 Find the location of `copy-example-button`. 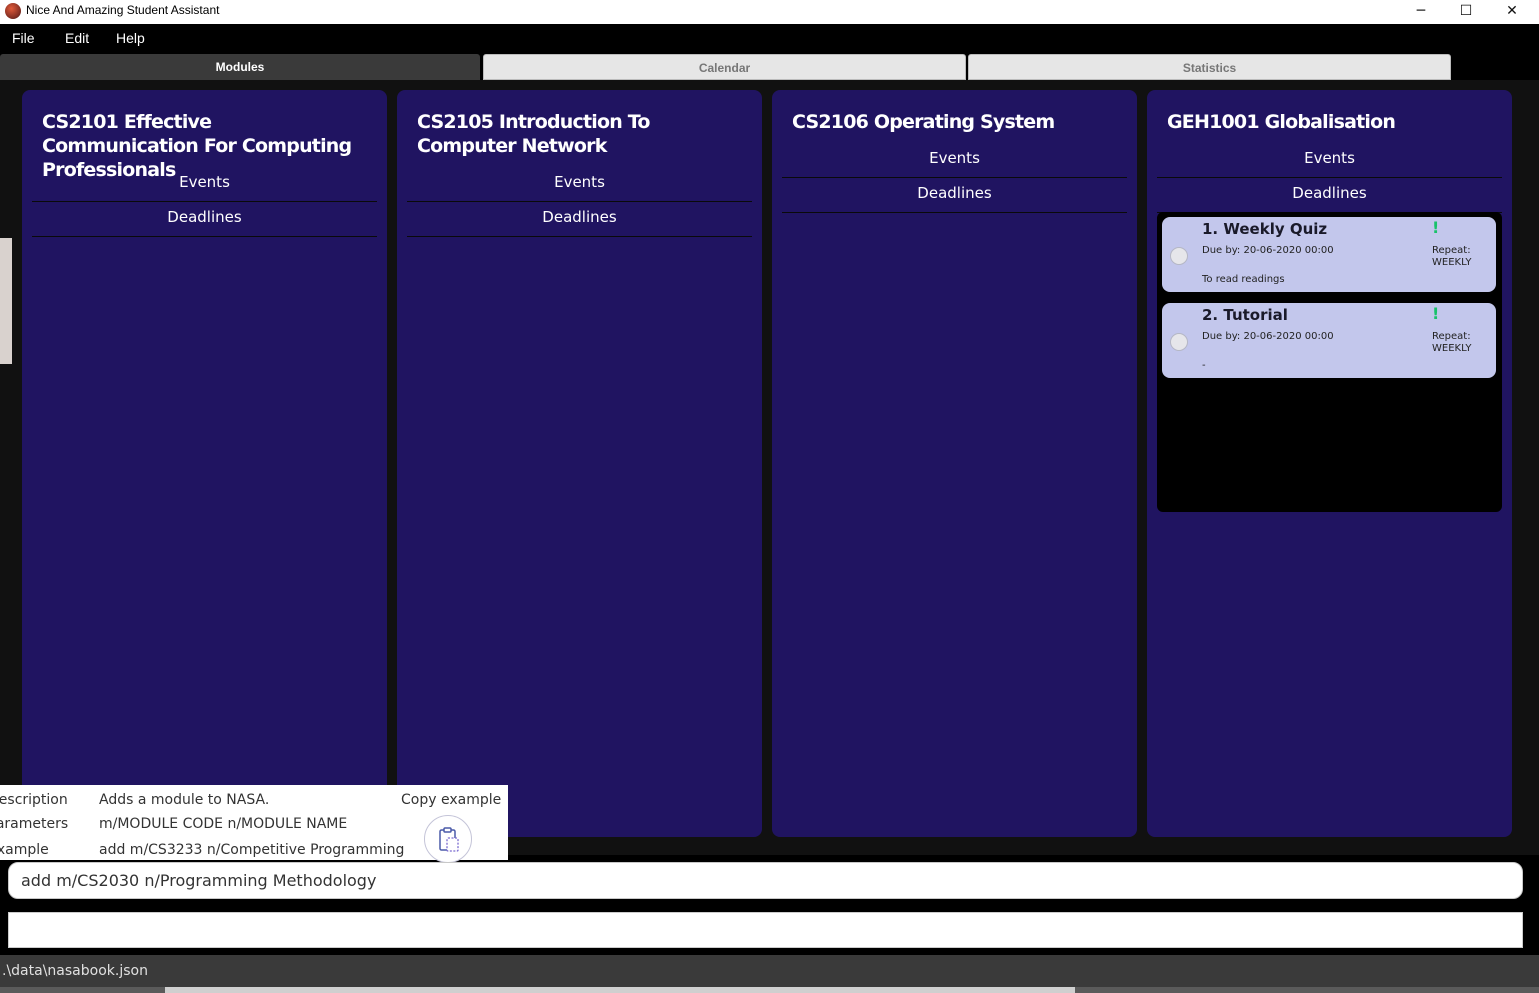

copy-example-button is located at coordinates (448, 839).